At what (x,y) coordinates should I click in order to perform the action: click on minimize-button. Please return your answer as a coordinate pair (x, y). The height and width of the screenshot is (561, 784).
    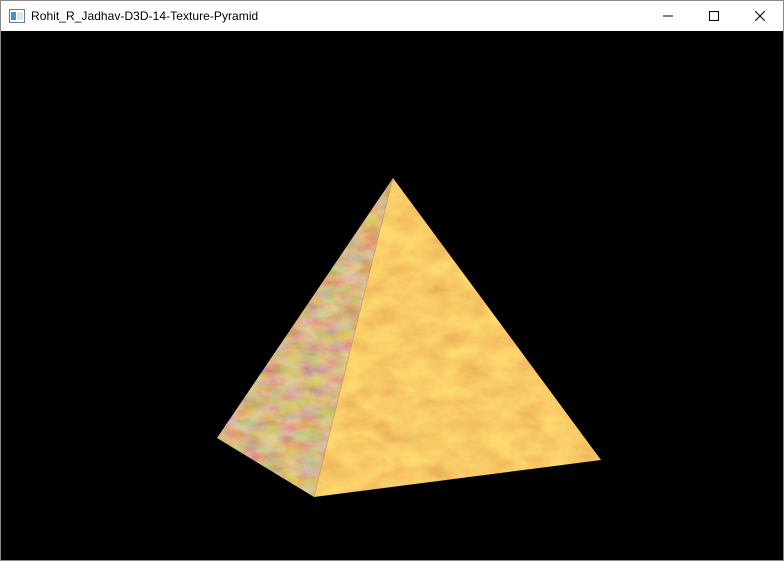
    Looking at the image, I should click on (668, 16).